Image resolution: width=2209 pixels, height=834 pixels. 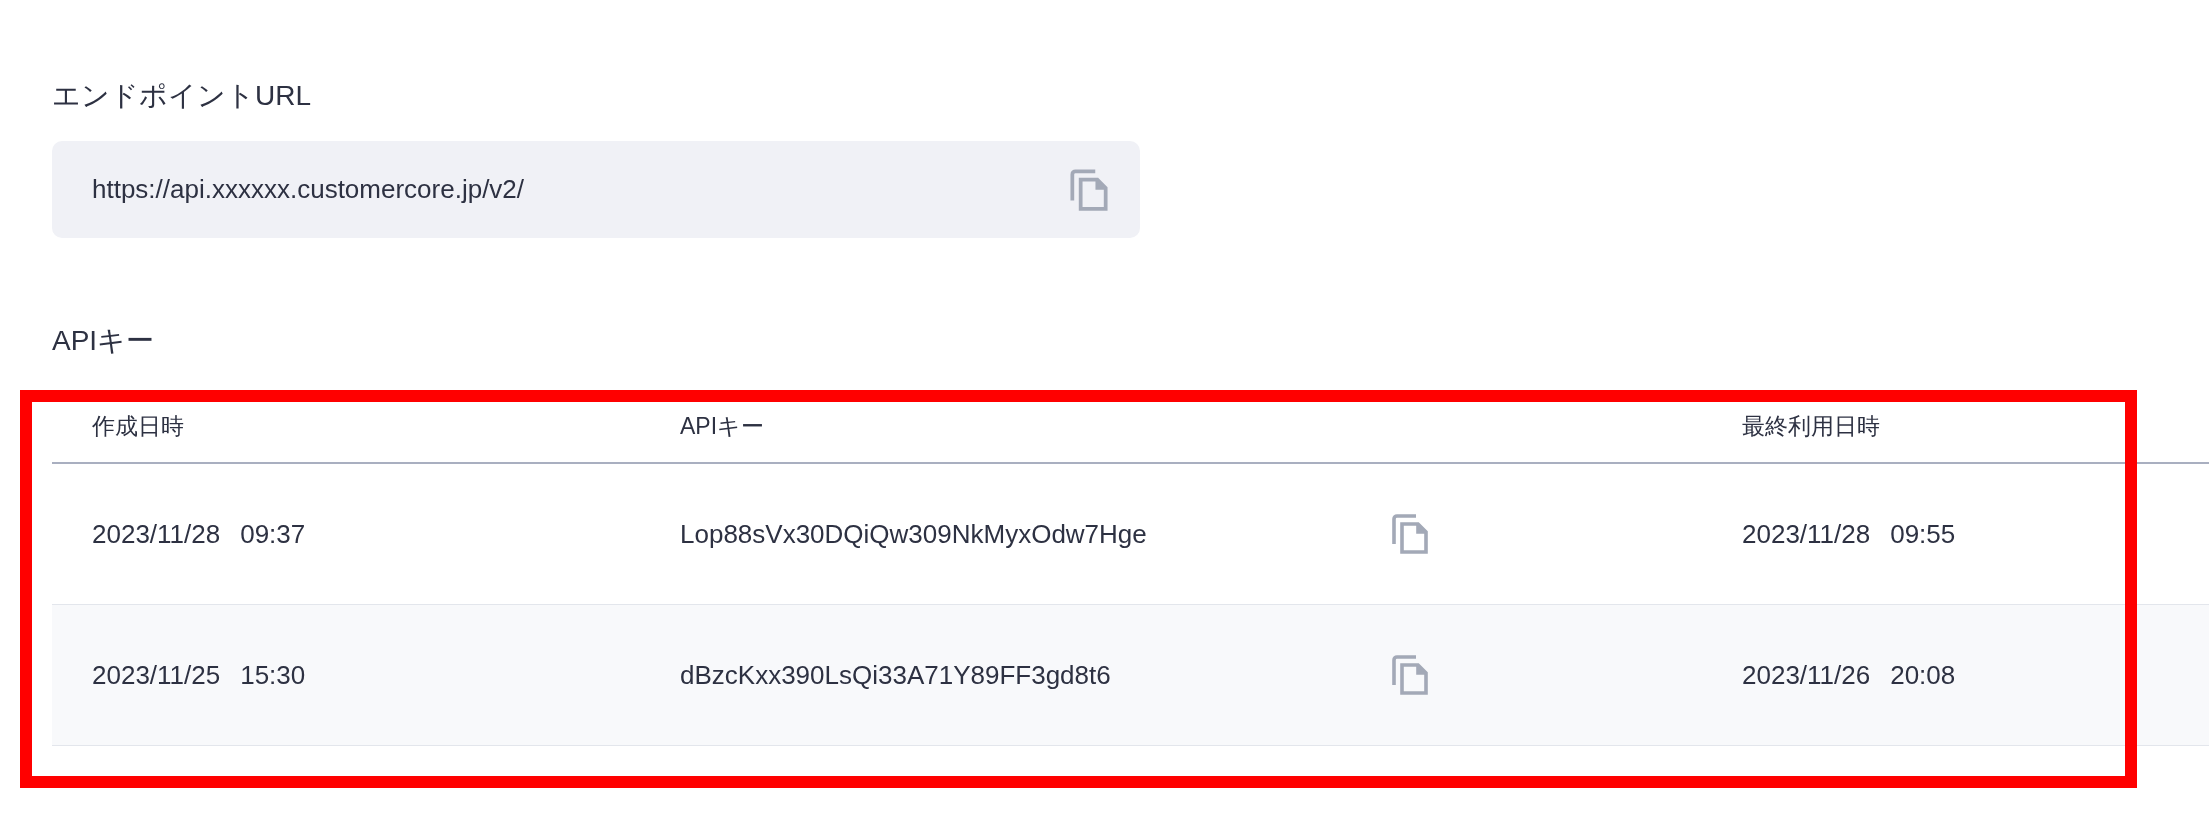 I want to click on api-key-text: Lop88sVx30DQiQw309NkMyxOdw7Hge, so click(x=914, y=534).